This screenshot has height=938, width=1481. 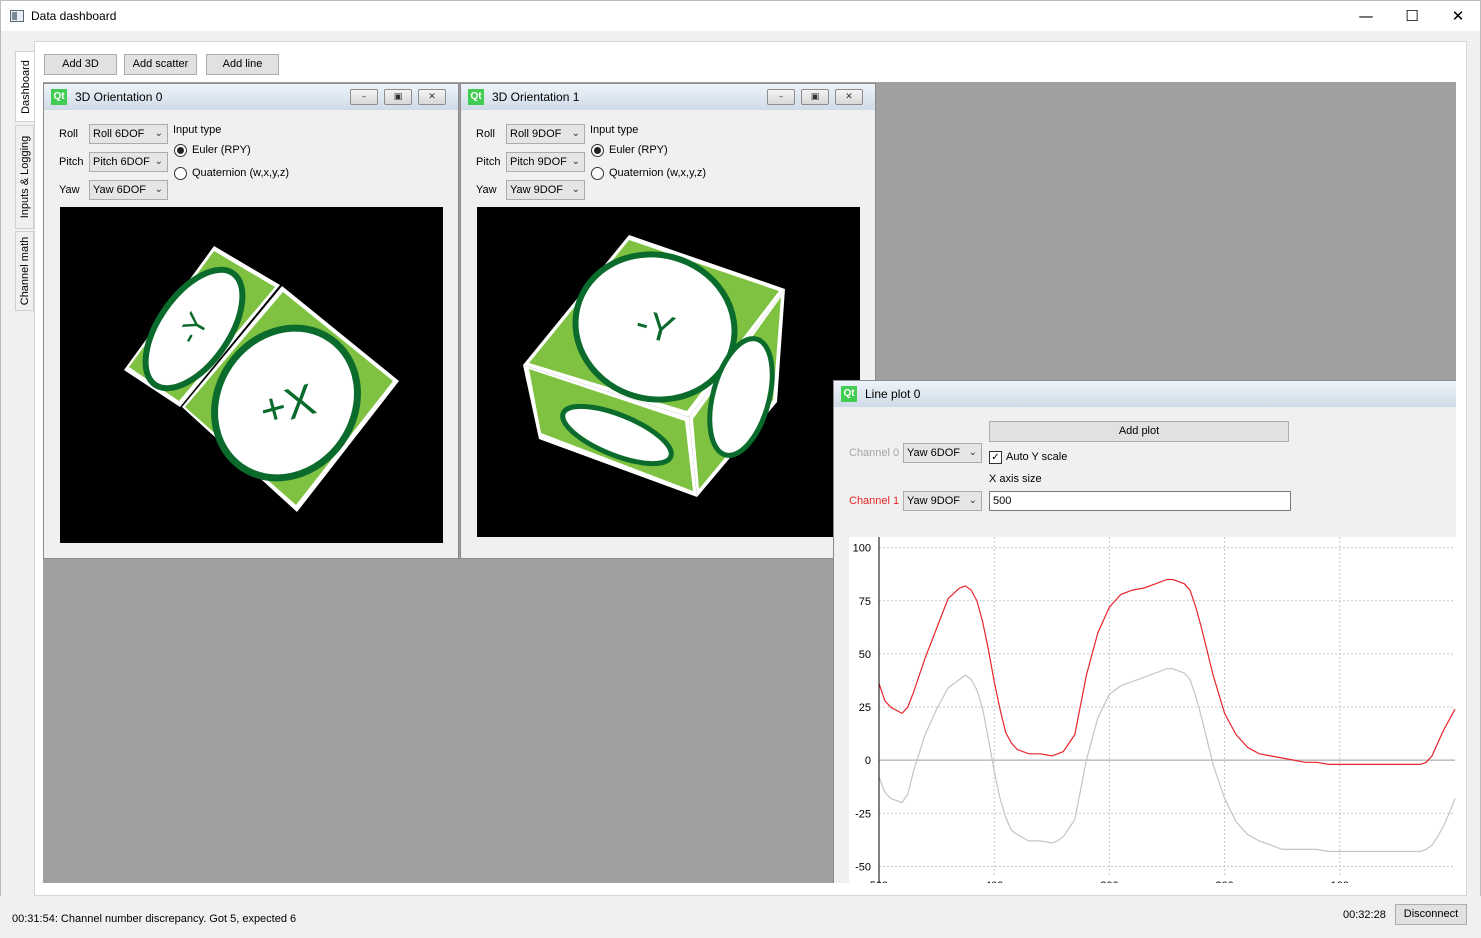 I want to click on 3d-view: -Y +X, so click(x=251, y=375).